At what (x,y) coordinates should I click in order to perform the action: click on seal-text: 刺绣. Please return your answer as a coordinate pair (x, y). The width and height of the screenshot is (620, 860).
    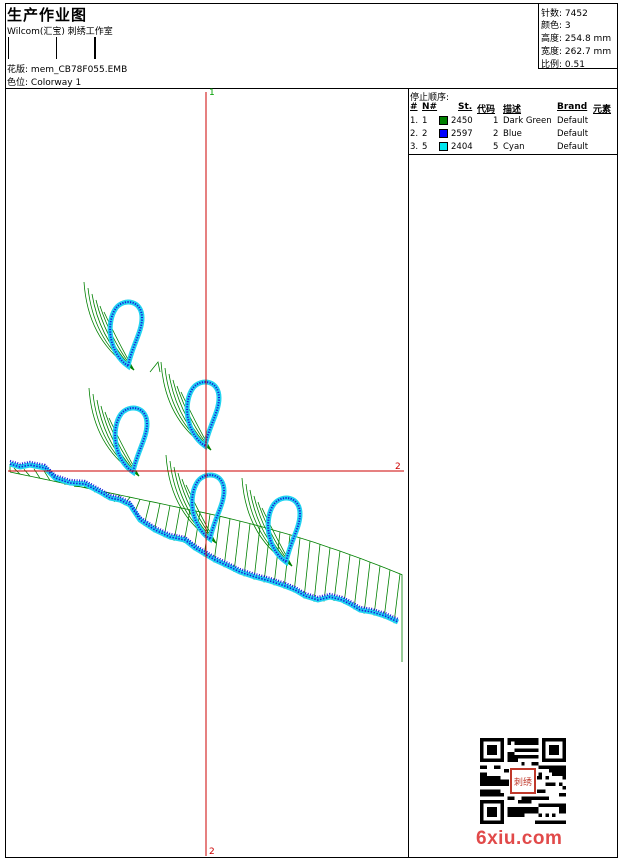
    Looking at the image, I should click on (523, 782).